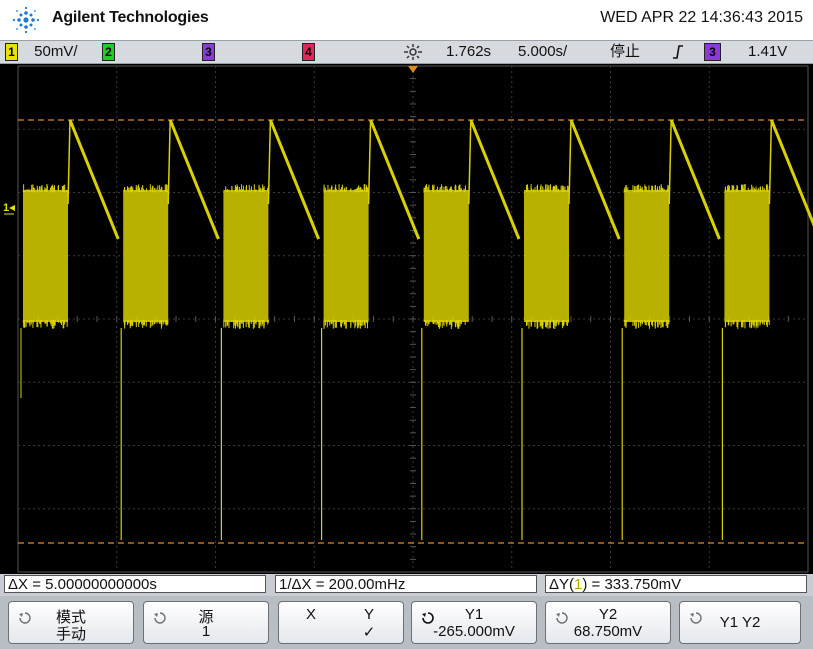 The width and height of the screenshot is (813, 649). I want to click on trigger-time-marker-icon, so click(413, 69).